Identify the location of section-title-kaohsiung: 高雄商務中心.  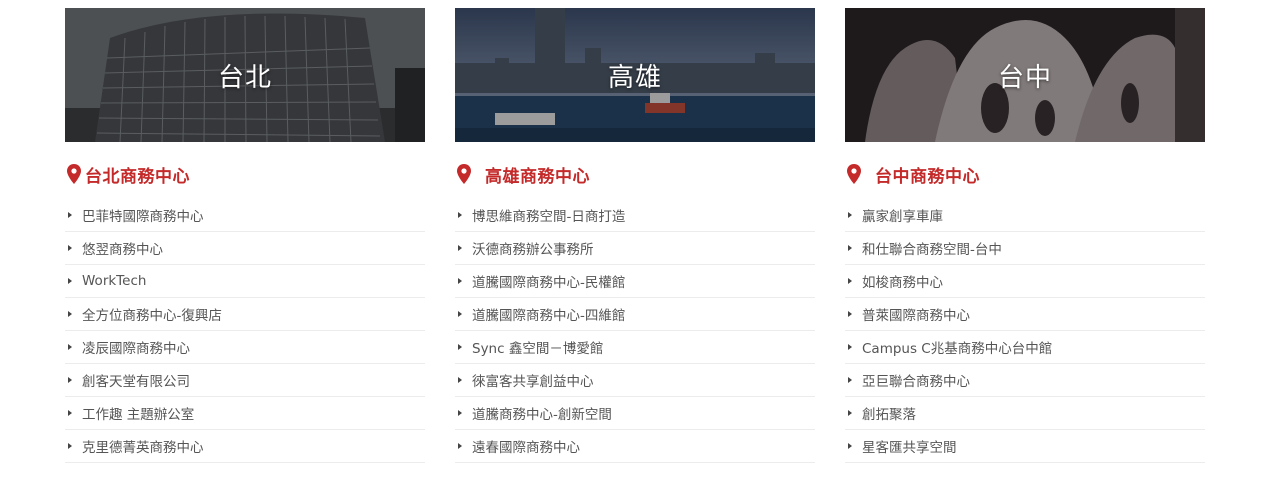
(635, 174).